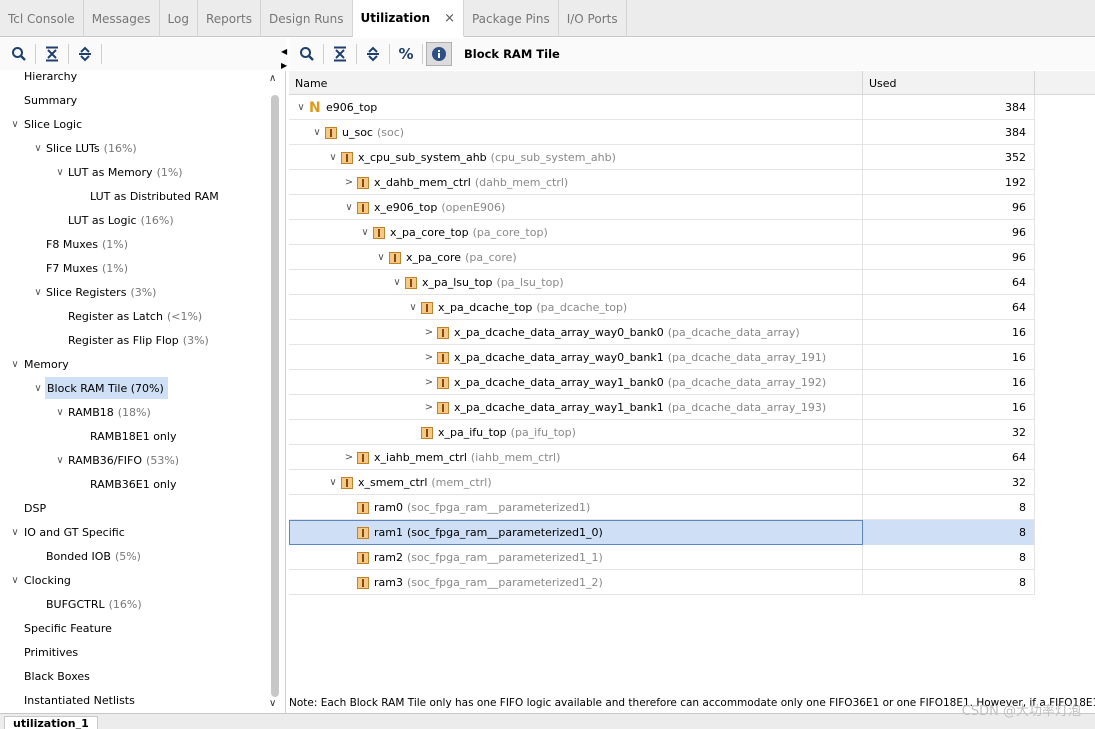 This screenshot has height=729, width=1095. Describe the element at coordinates (230, 18) in the screenshot. I see `tab-reports: Reports` at that location.